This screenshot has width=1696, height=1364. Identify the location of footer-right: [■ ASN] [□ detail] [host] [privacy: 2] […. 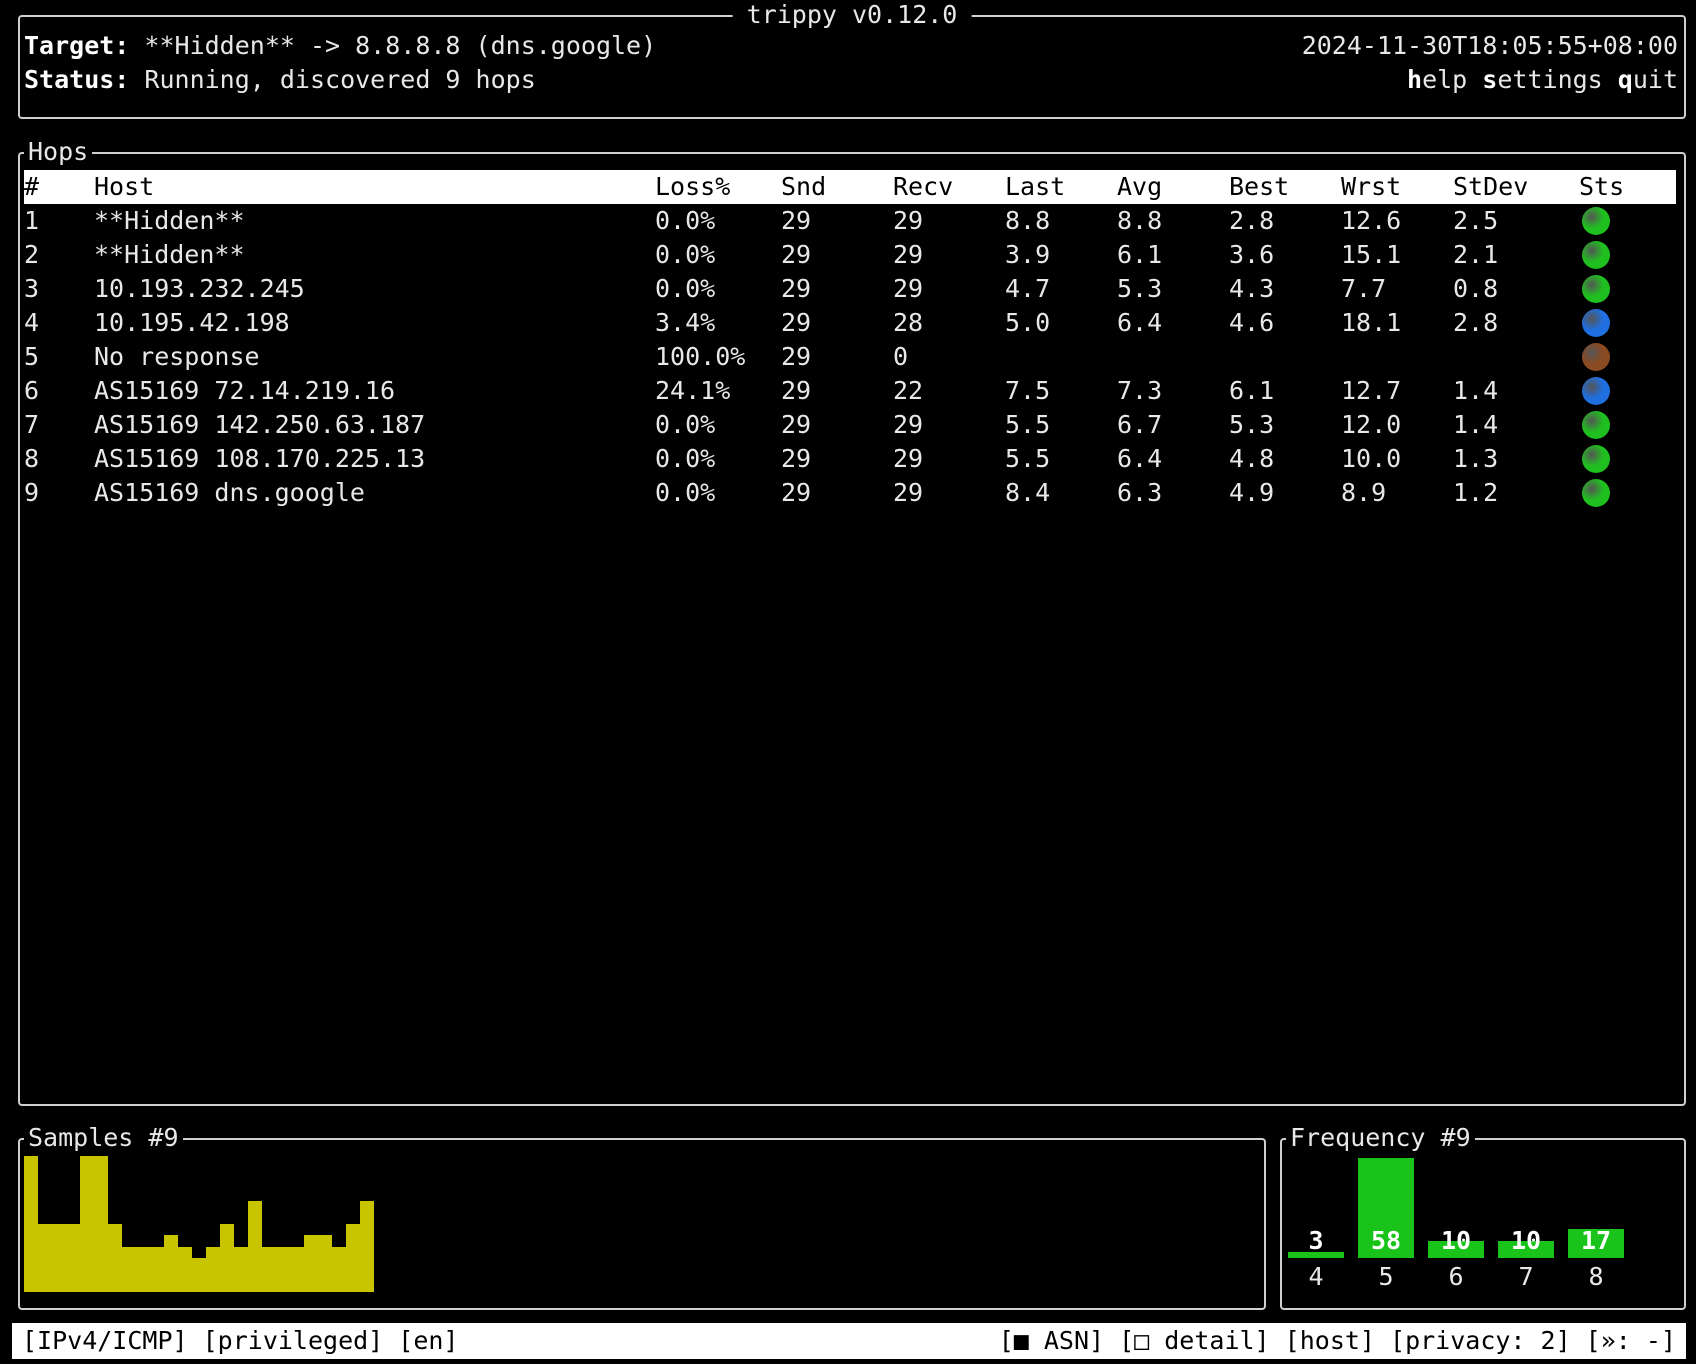
(1337, 1340).